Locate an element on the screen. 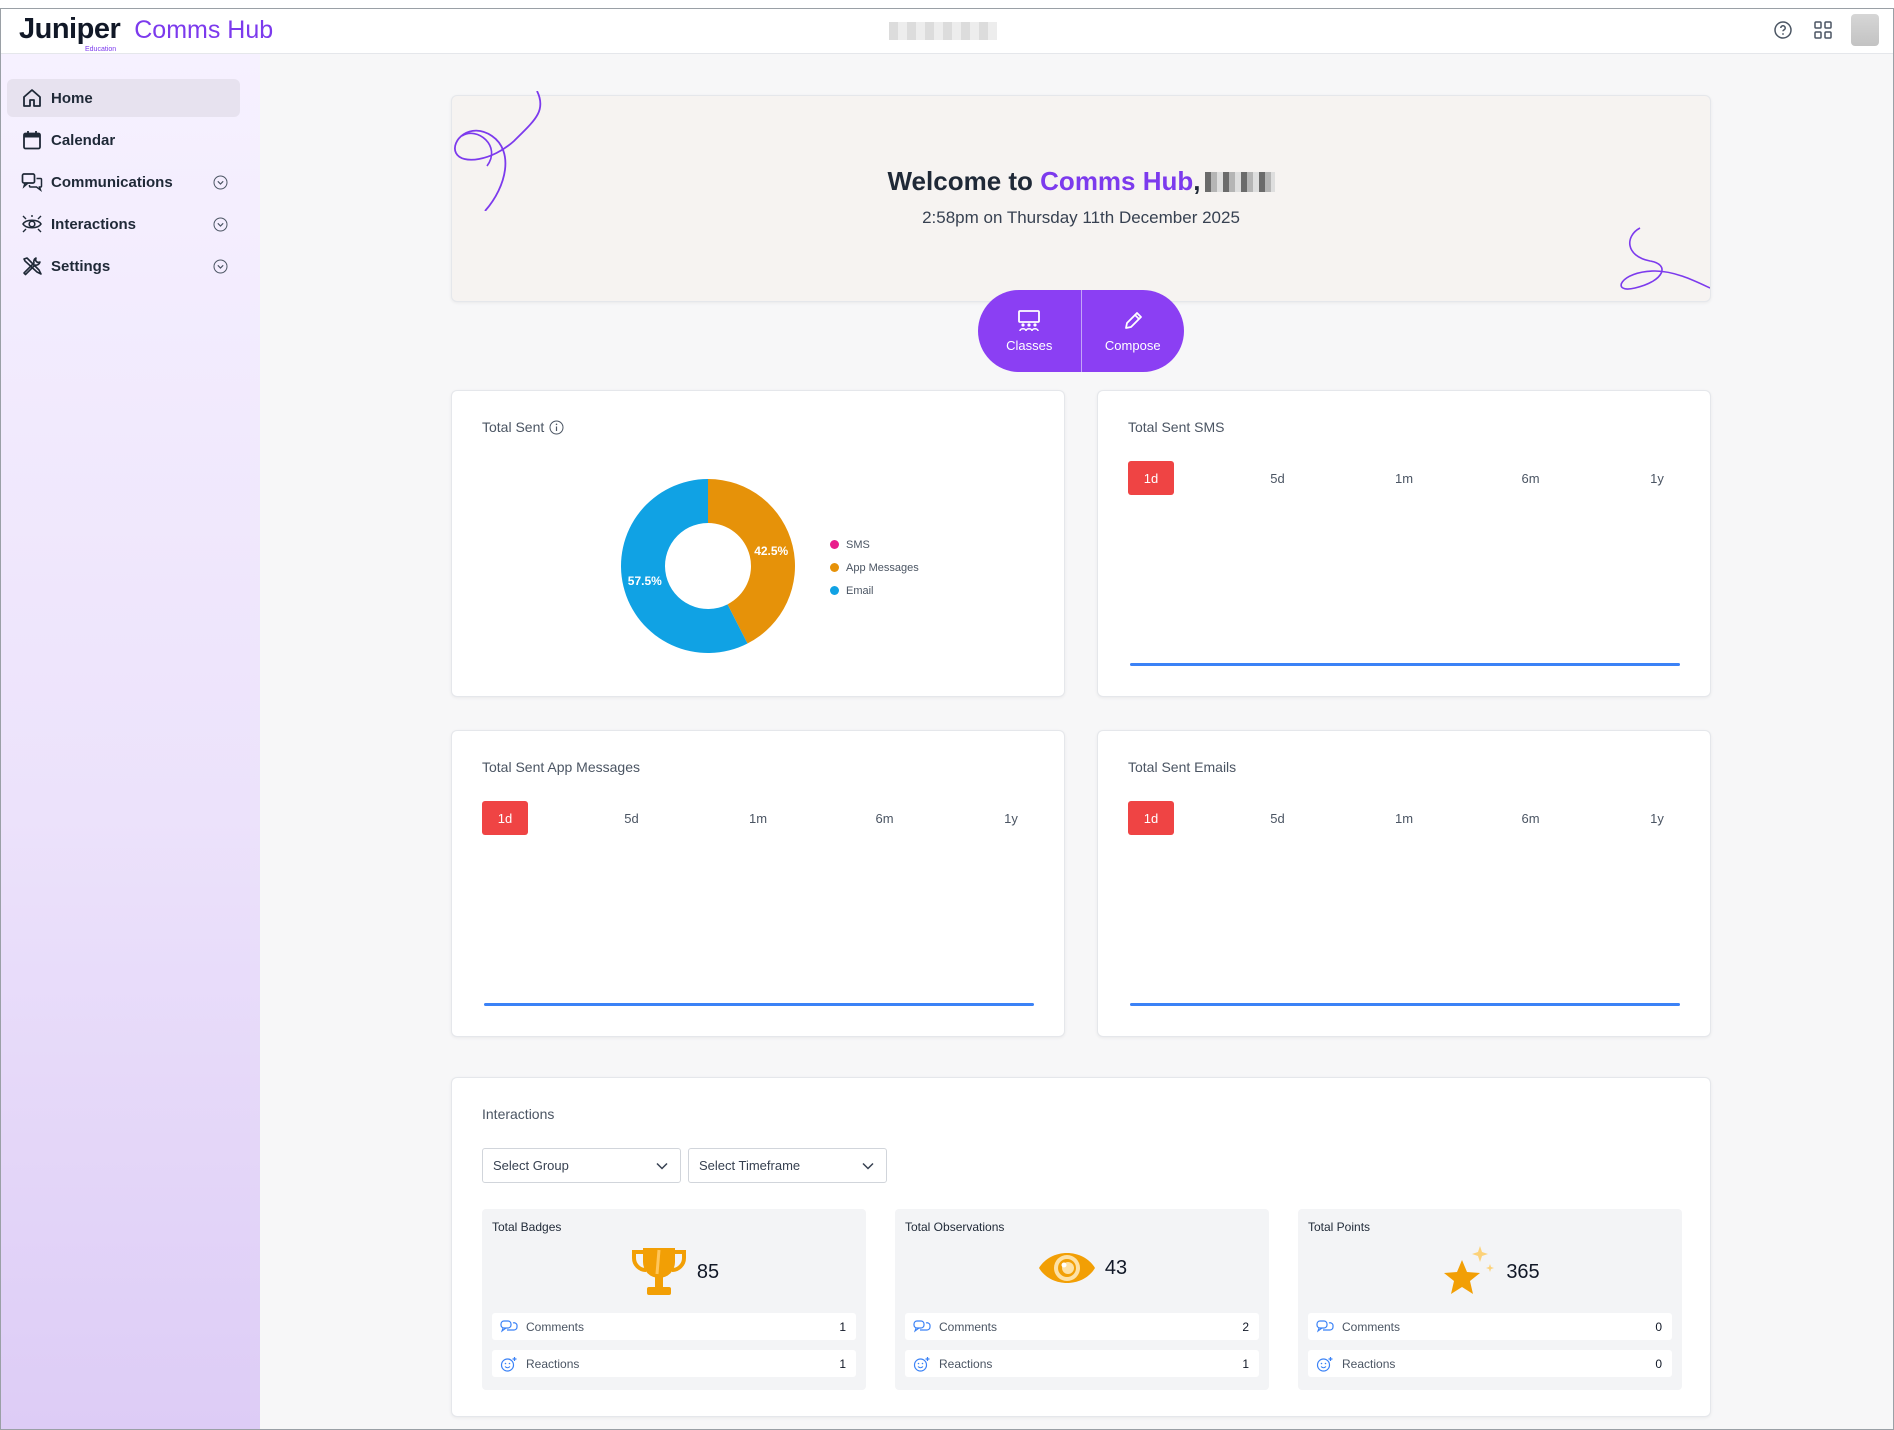 This screenshot has width=1894, height=1430. sms-card-title: Total Sent SMS is located at coordinates (1176, 427).